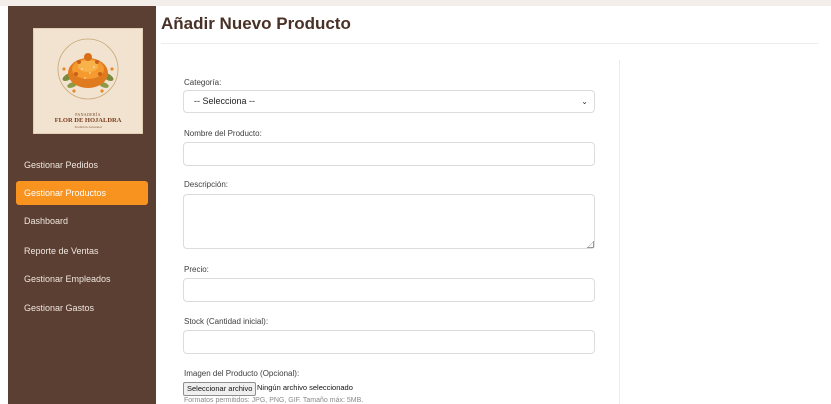 The image size is (831, 404). What do you see at coordinates (389, 154) in the screenshot?
I see `product-name-input` at bounding box center [389, 154].